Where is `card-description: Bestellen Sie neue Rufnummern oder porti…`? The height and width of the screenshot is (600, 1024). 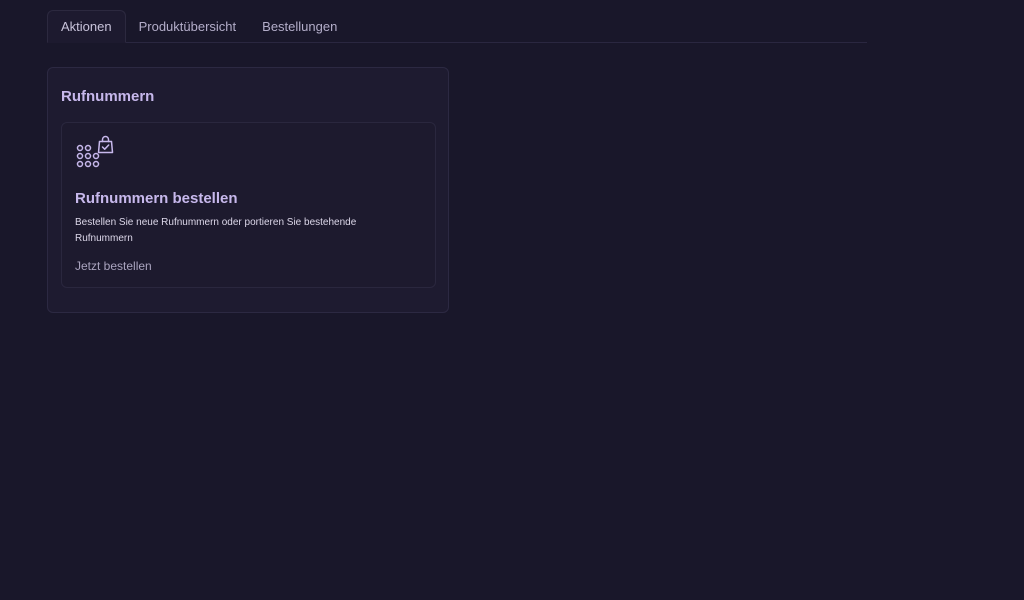 card-description: Bestellen Sie neue Rufnummern oder porti… is located at coordinates (216, 230).